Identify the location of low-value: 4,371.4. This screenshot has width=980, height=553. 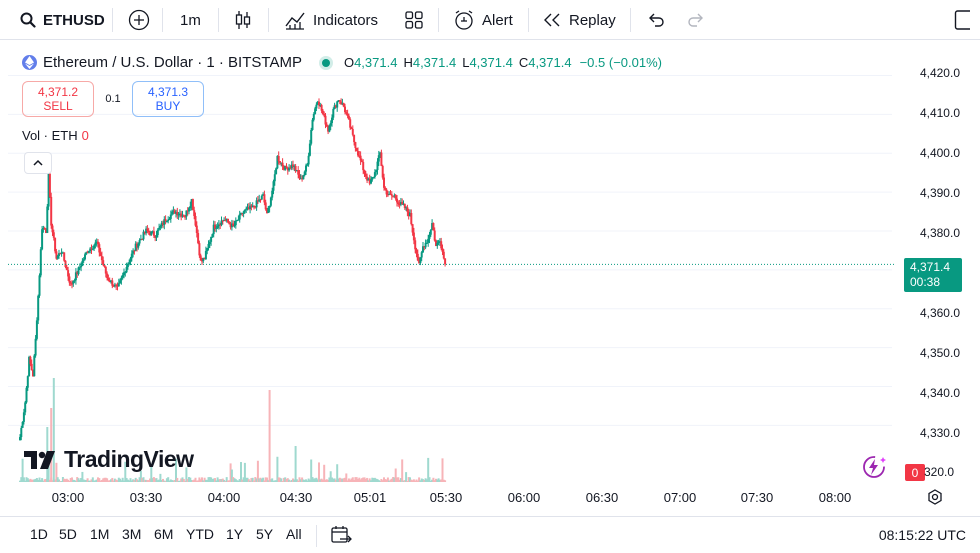
(491, 62).